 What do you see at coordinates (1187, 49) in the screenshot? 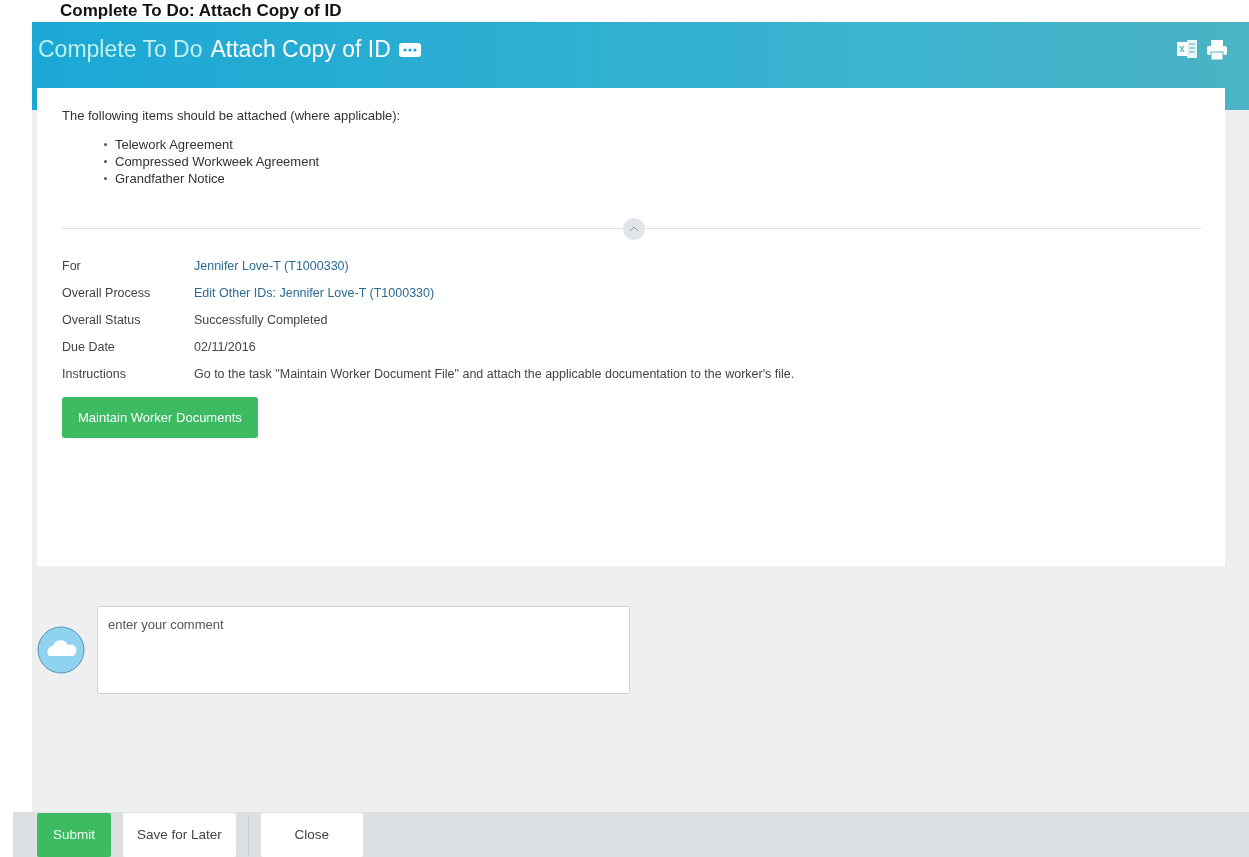
I see `spreadsheet-icon` at bounding box center [1187, 49].